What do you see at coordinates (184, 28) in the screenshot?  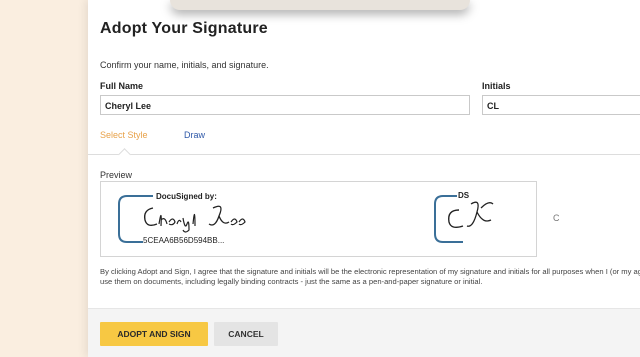 I see `dialog-title: Adopt Your Signature` at bounding box center [184, 28].